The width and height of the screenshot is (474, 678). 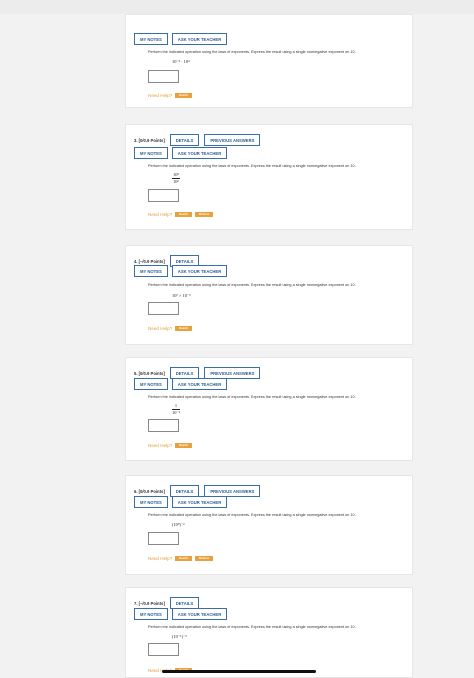 I want to click on question-points-label: 4. [–/0.9 Points], so click(x=149, y=261).